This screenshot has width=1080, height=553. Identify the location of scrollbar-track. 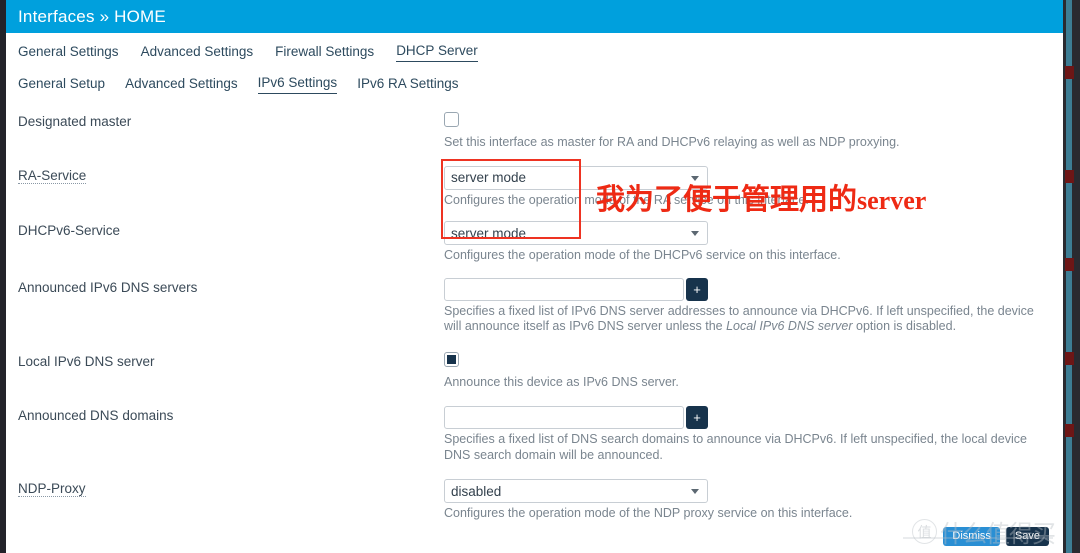
(1069, 276).